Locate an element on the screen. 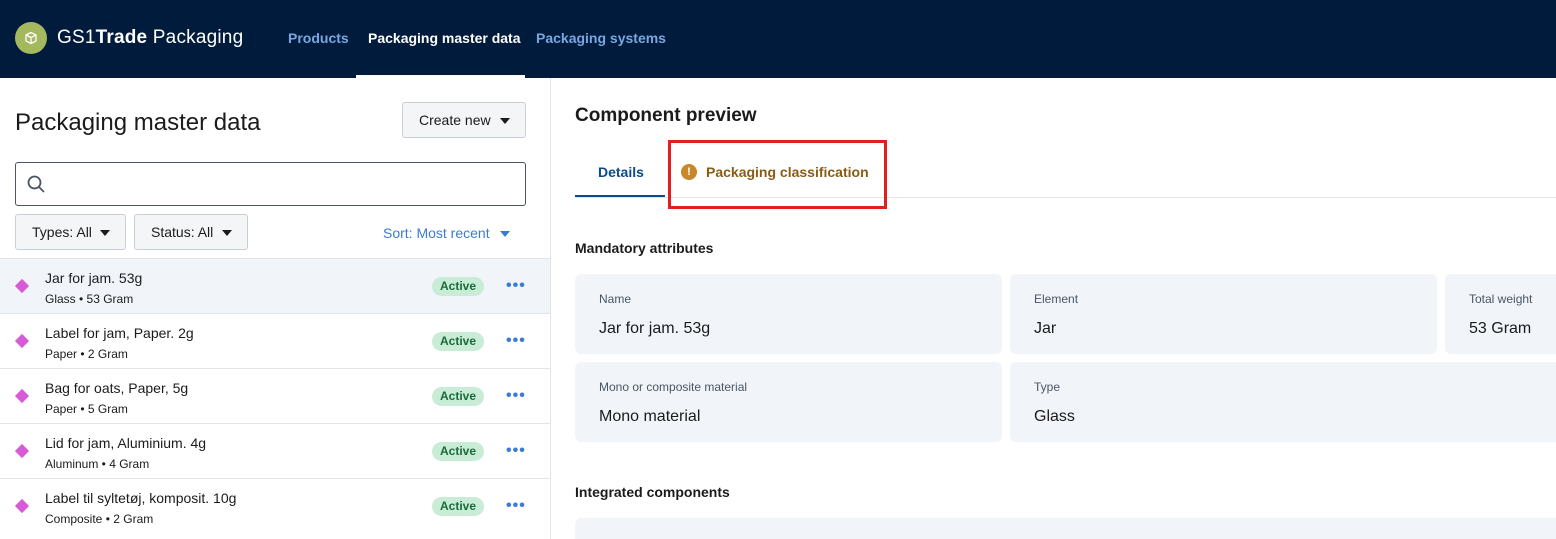 This screenshot has width=1556, height=539. mandatory-attributes-heading: Mandatory attributes is located at coordinates (644, 248).